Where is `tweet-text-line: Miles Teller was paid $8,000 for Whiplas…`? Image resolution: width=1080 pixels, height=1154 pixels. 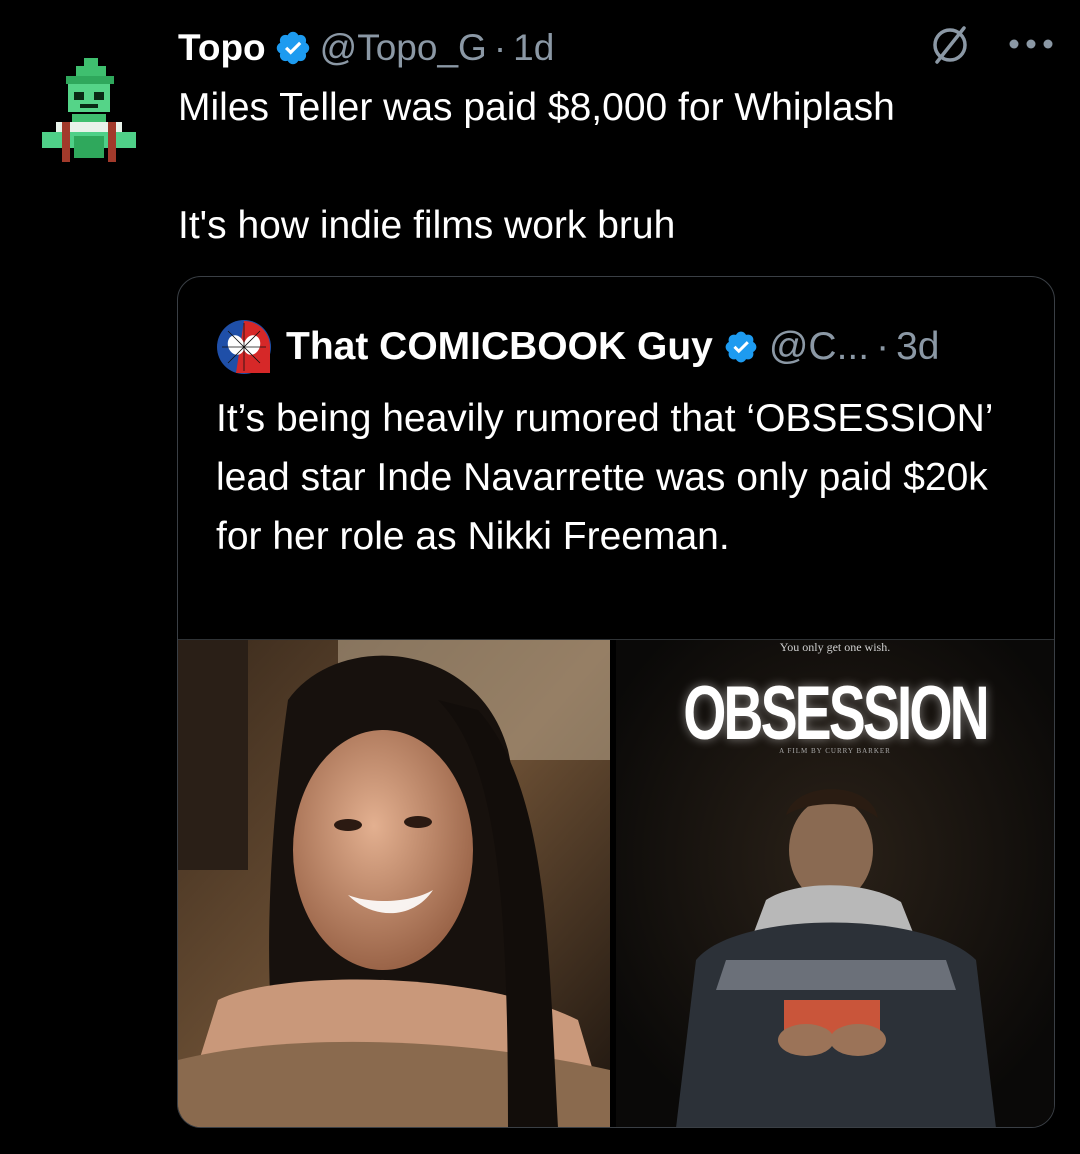
tweet-text-line: Miles Teller was paid $8,000 for Whiplas… is located at coordinates (536, 107).